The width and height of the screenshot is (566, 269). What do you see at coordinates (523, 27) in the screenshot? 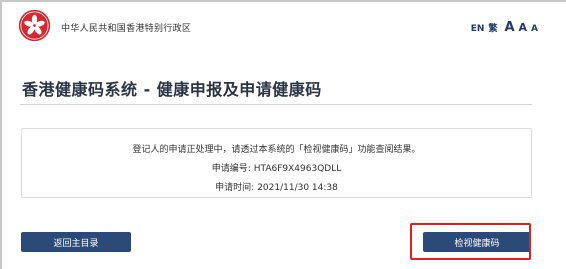
I see `font-size-medium-button: A` at bounding box center [523, 27].